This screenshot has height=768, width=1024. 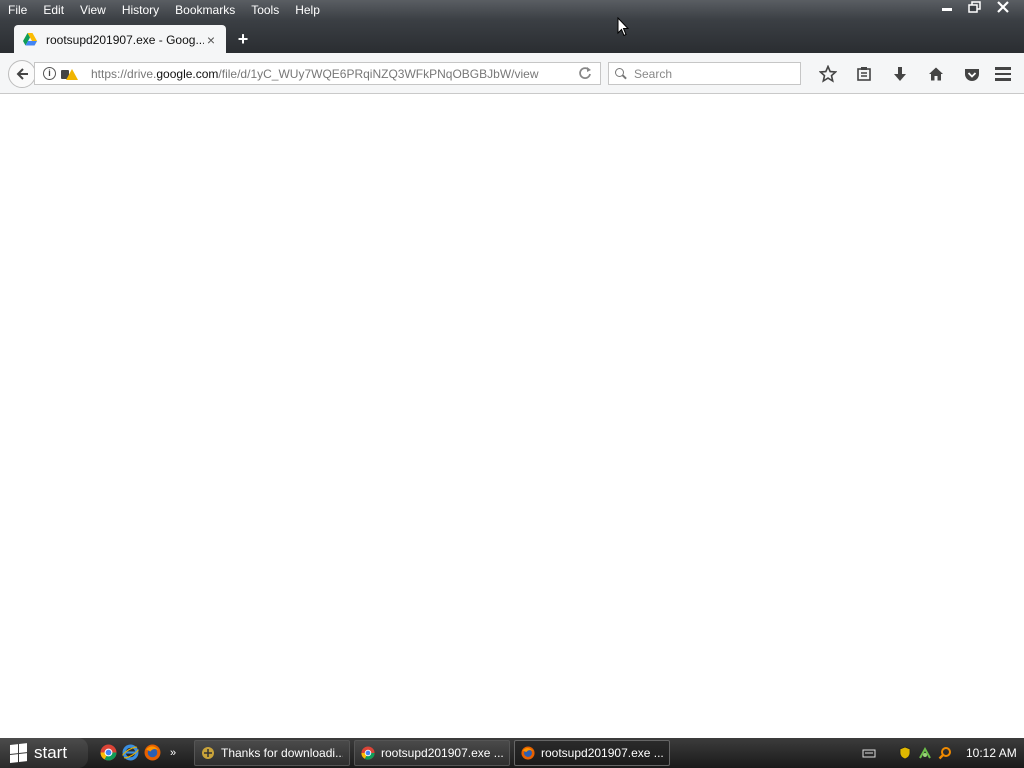 I want to click on tab-close-button: ×, so click(x=211, y=40).